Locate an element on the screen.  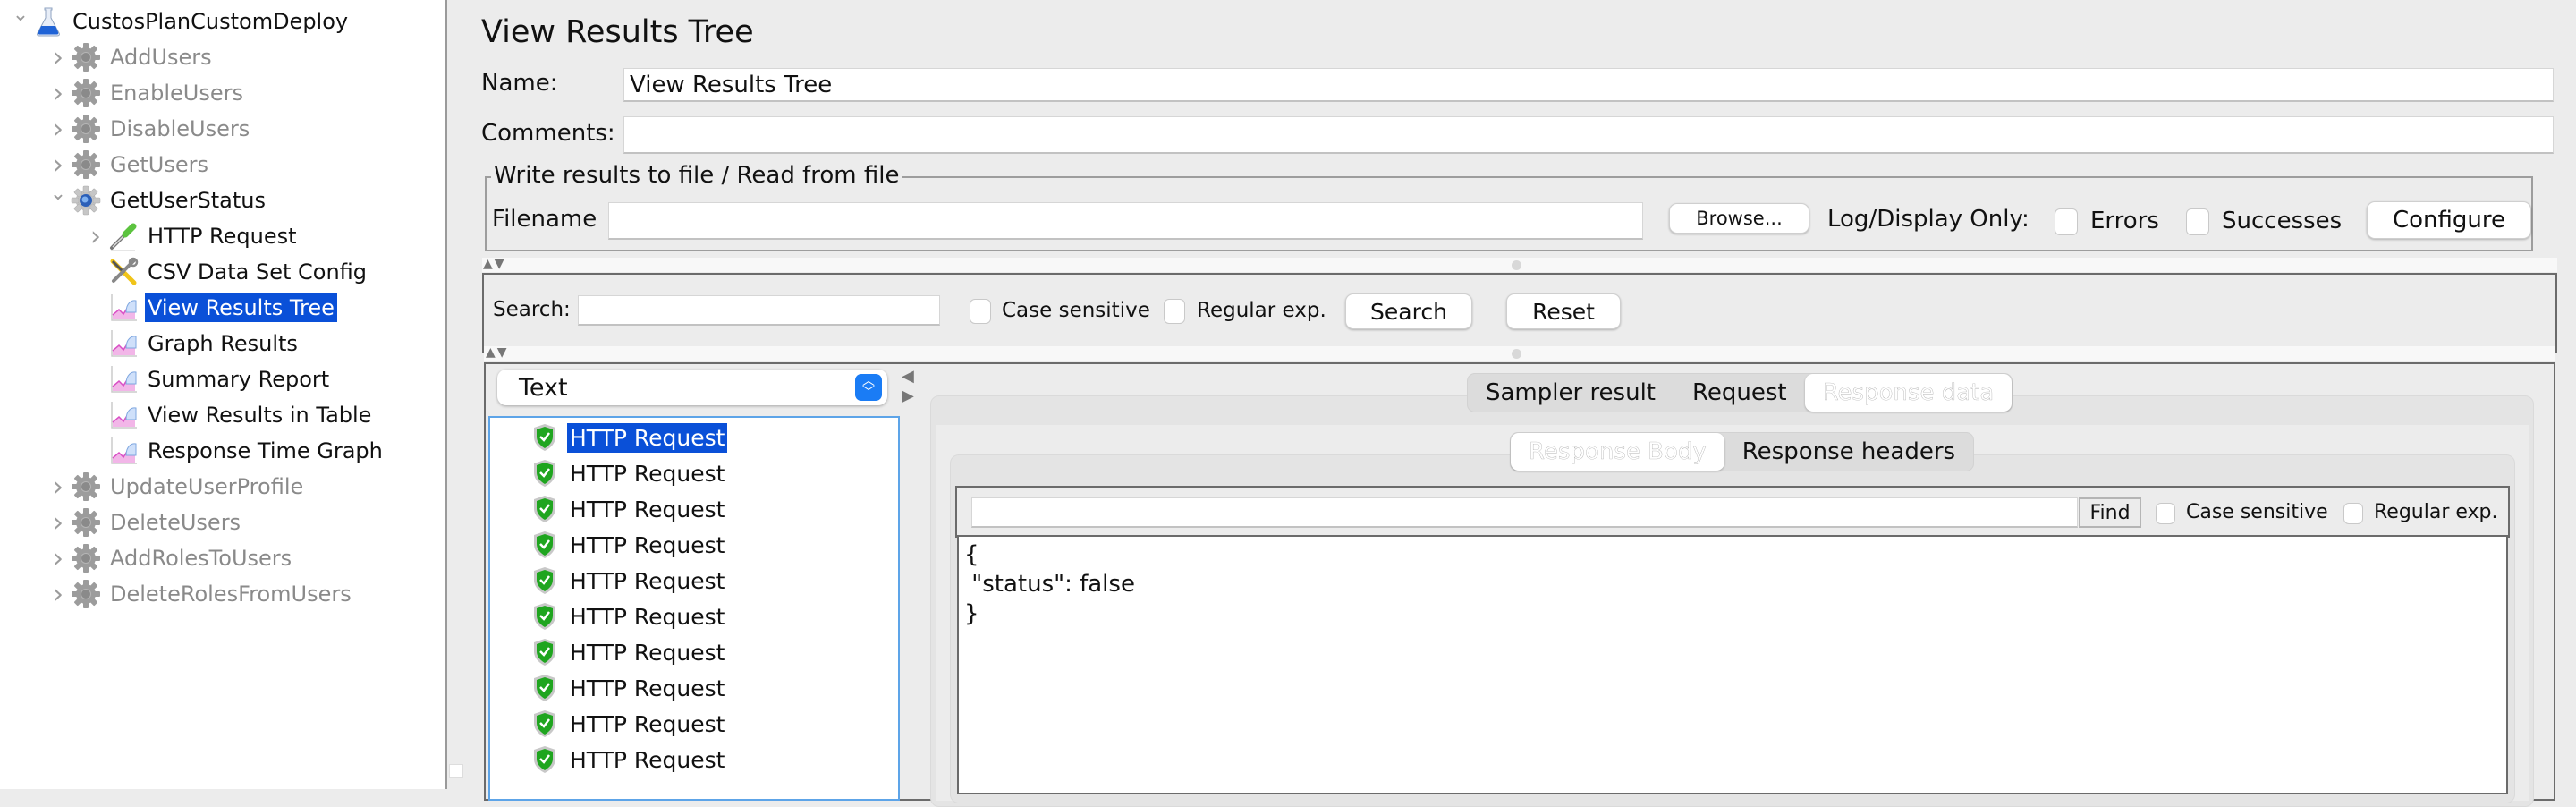
tree-node: › UpdateUserProfile is located at coordinates (177, 487).